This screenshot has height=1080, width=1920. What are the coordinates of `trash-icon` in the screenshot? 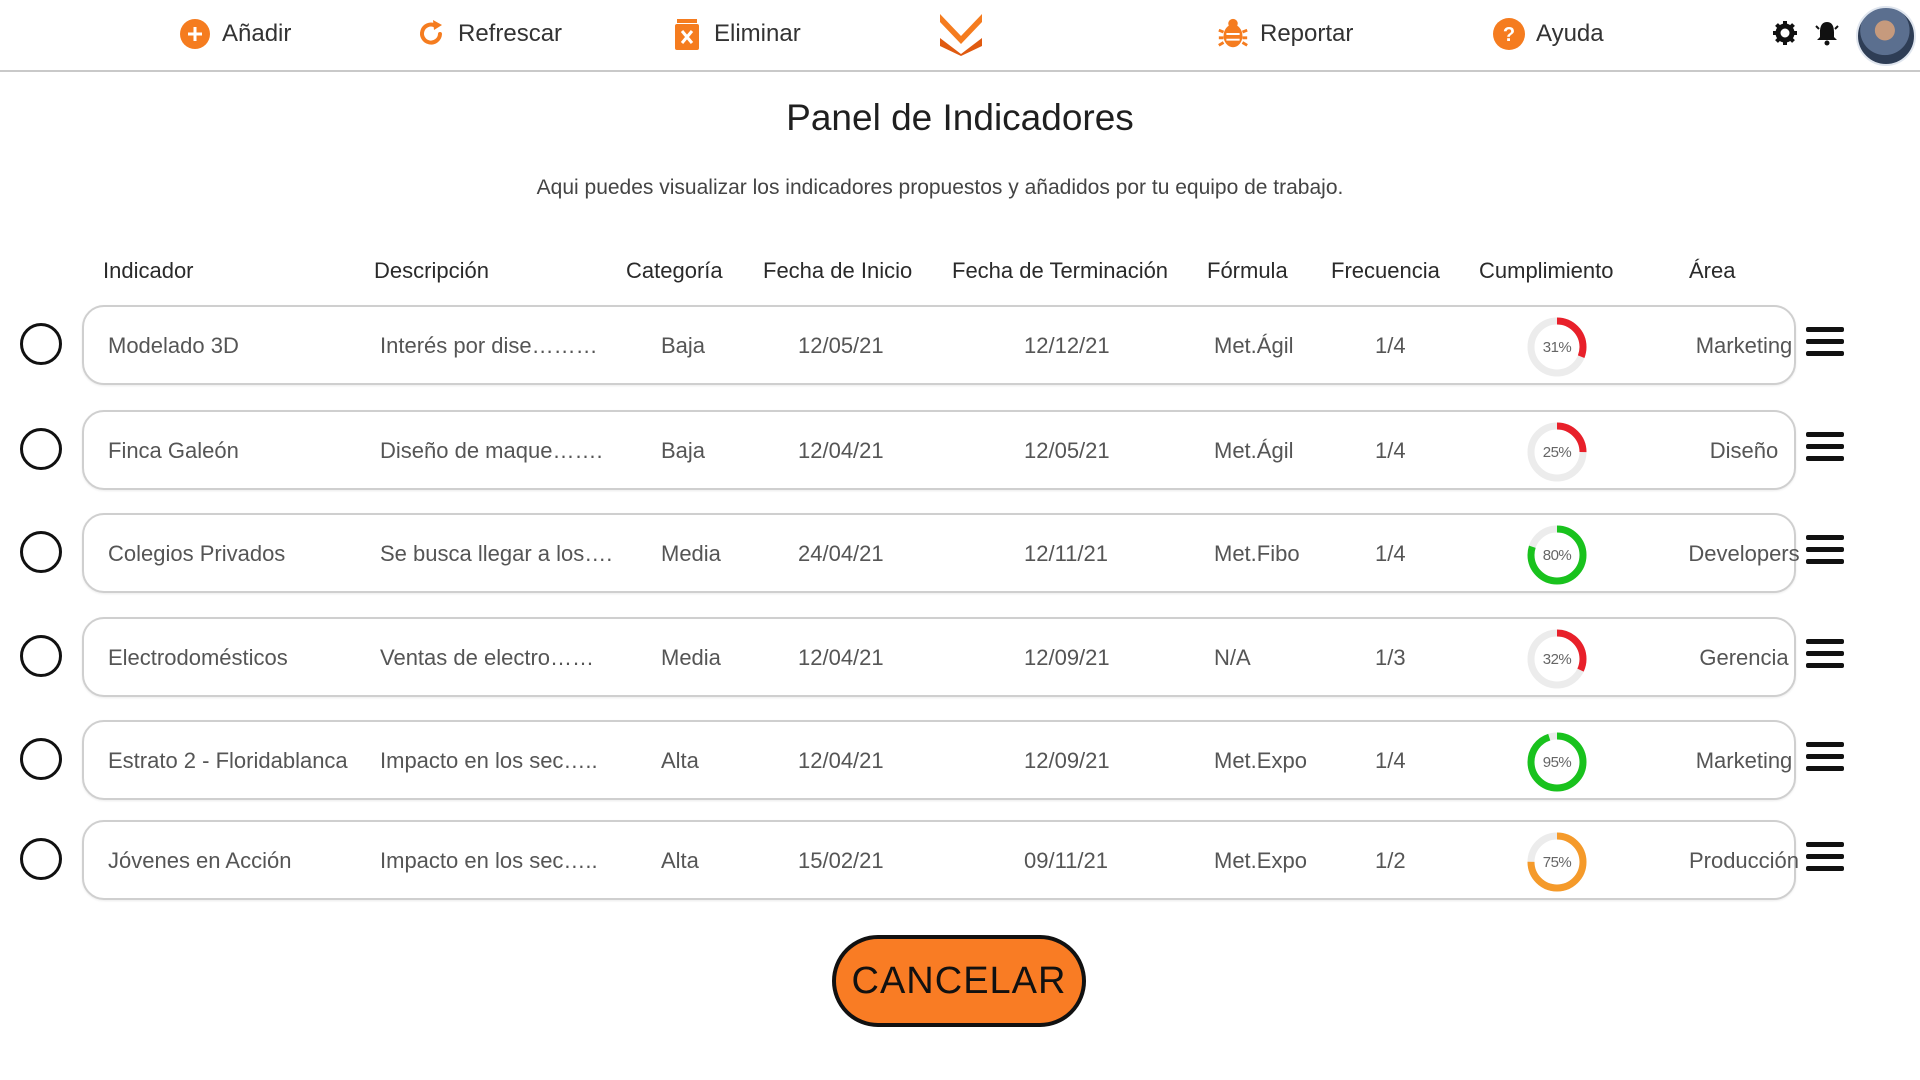 It's located at (687, 34).